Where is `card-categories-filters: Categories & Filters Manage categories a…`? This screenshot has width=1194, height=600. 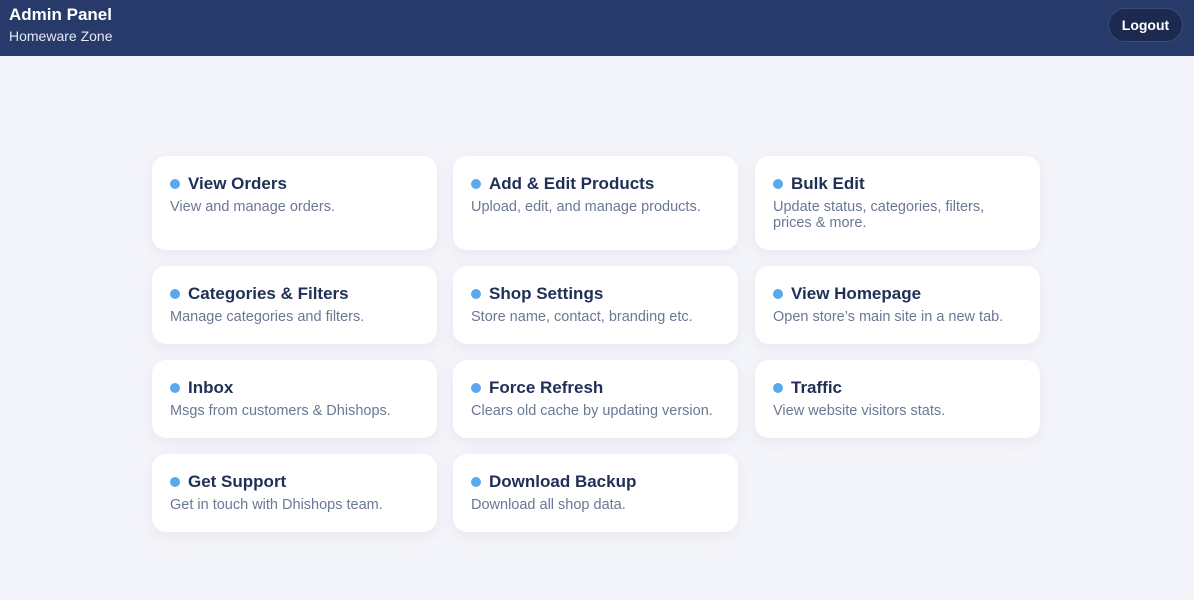 card-categories-filters: Categories & Filters Manage categories a… is located at coordinates (294, 305).